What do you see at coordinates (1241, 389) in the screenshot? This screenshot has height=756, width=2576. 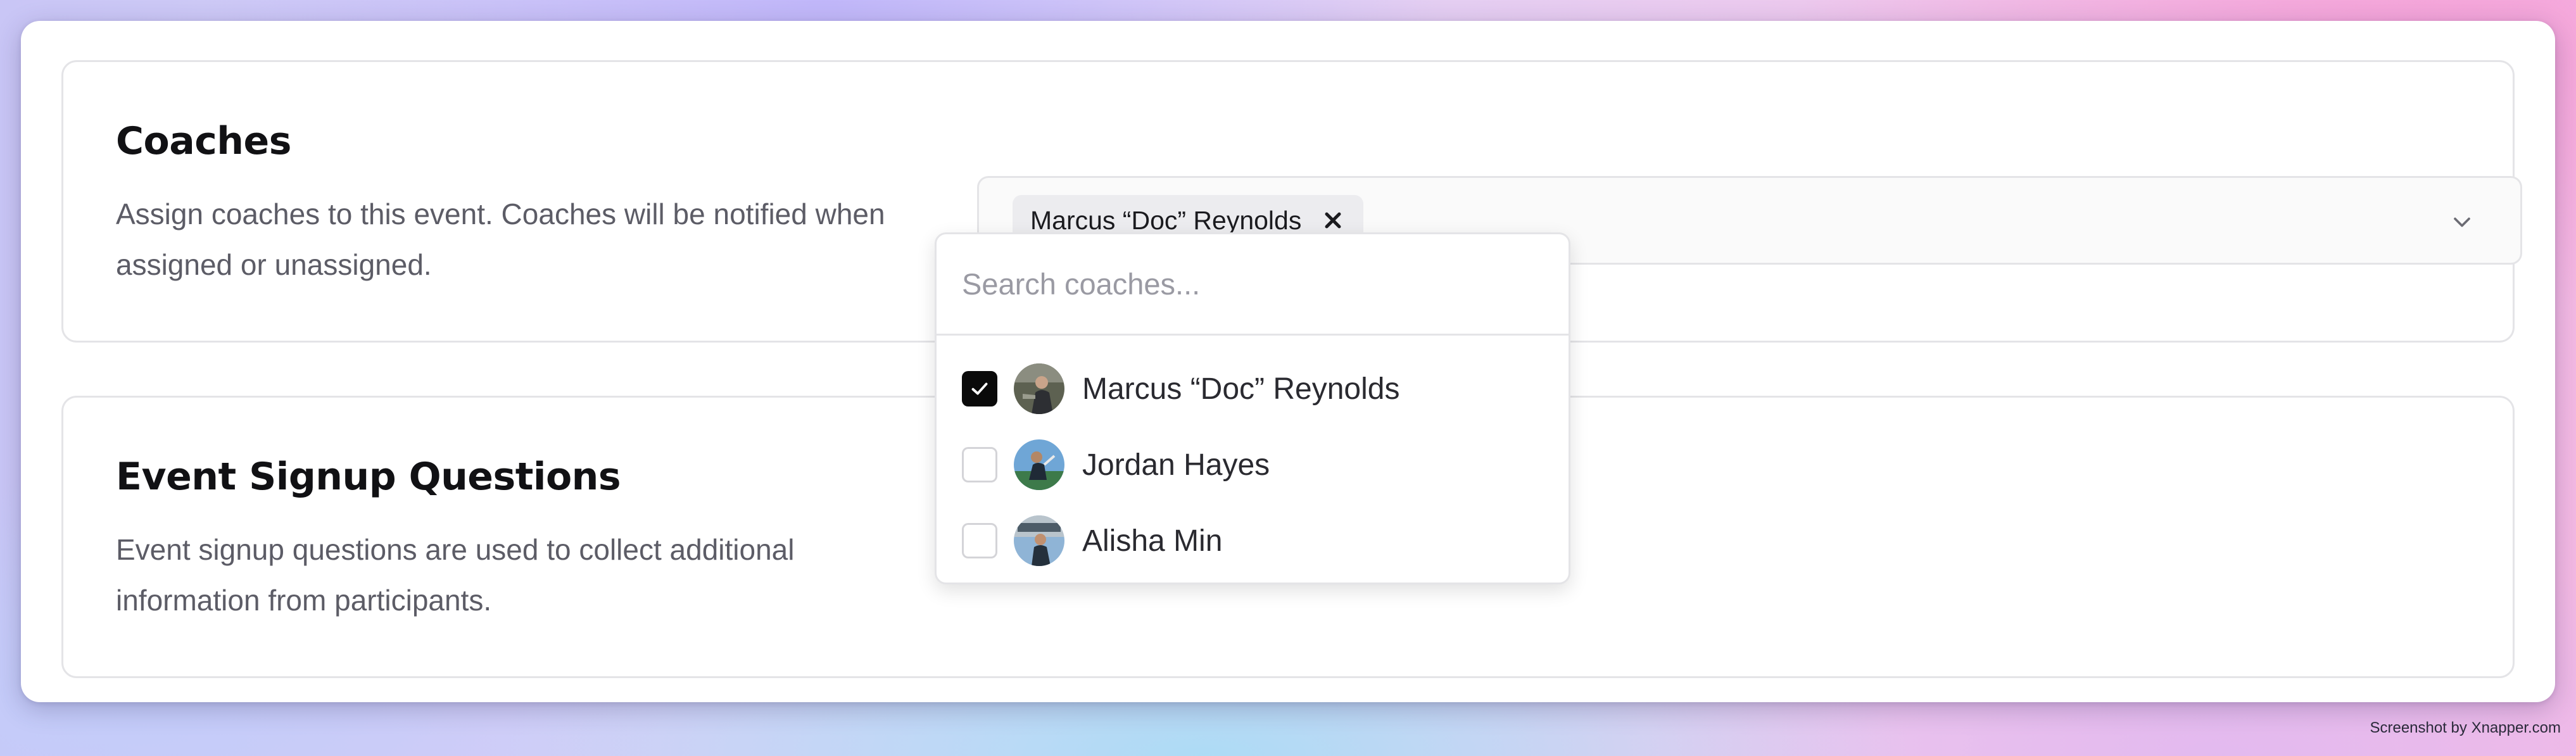 I see `coach-option-label: Marcus “Doc” Reynolds` at bounding box center [1241, 389].